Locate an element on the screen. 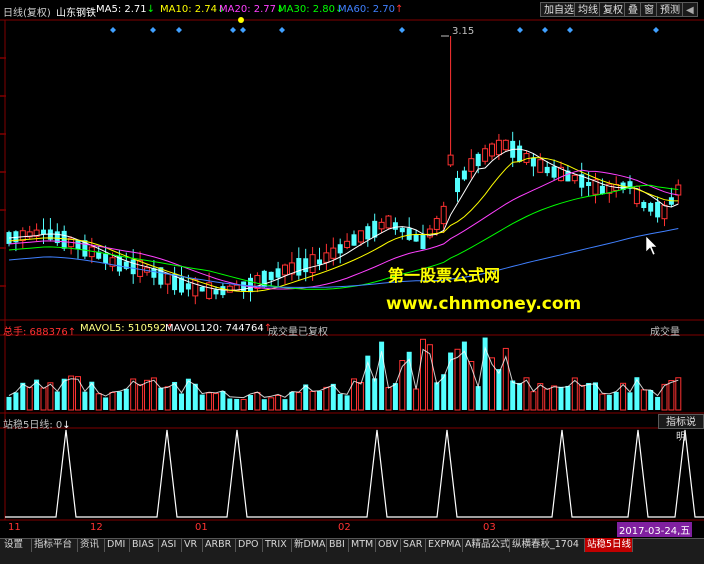 The height and width of the screenshot is (564, 704). tab-5: BIAS is located at coordinates (144, 545).